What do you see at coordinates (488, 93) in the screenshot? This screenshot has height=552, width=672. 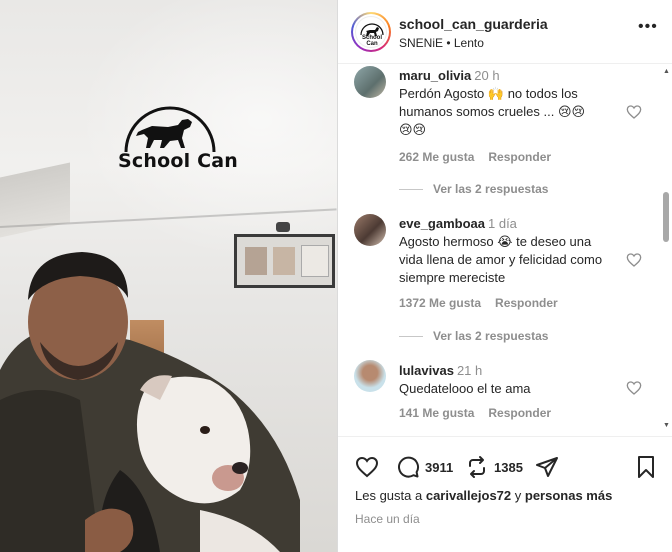 I see `comment-line: Perdón Agosto 🙌 no todos los` at bounding box center [488, 93].